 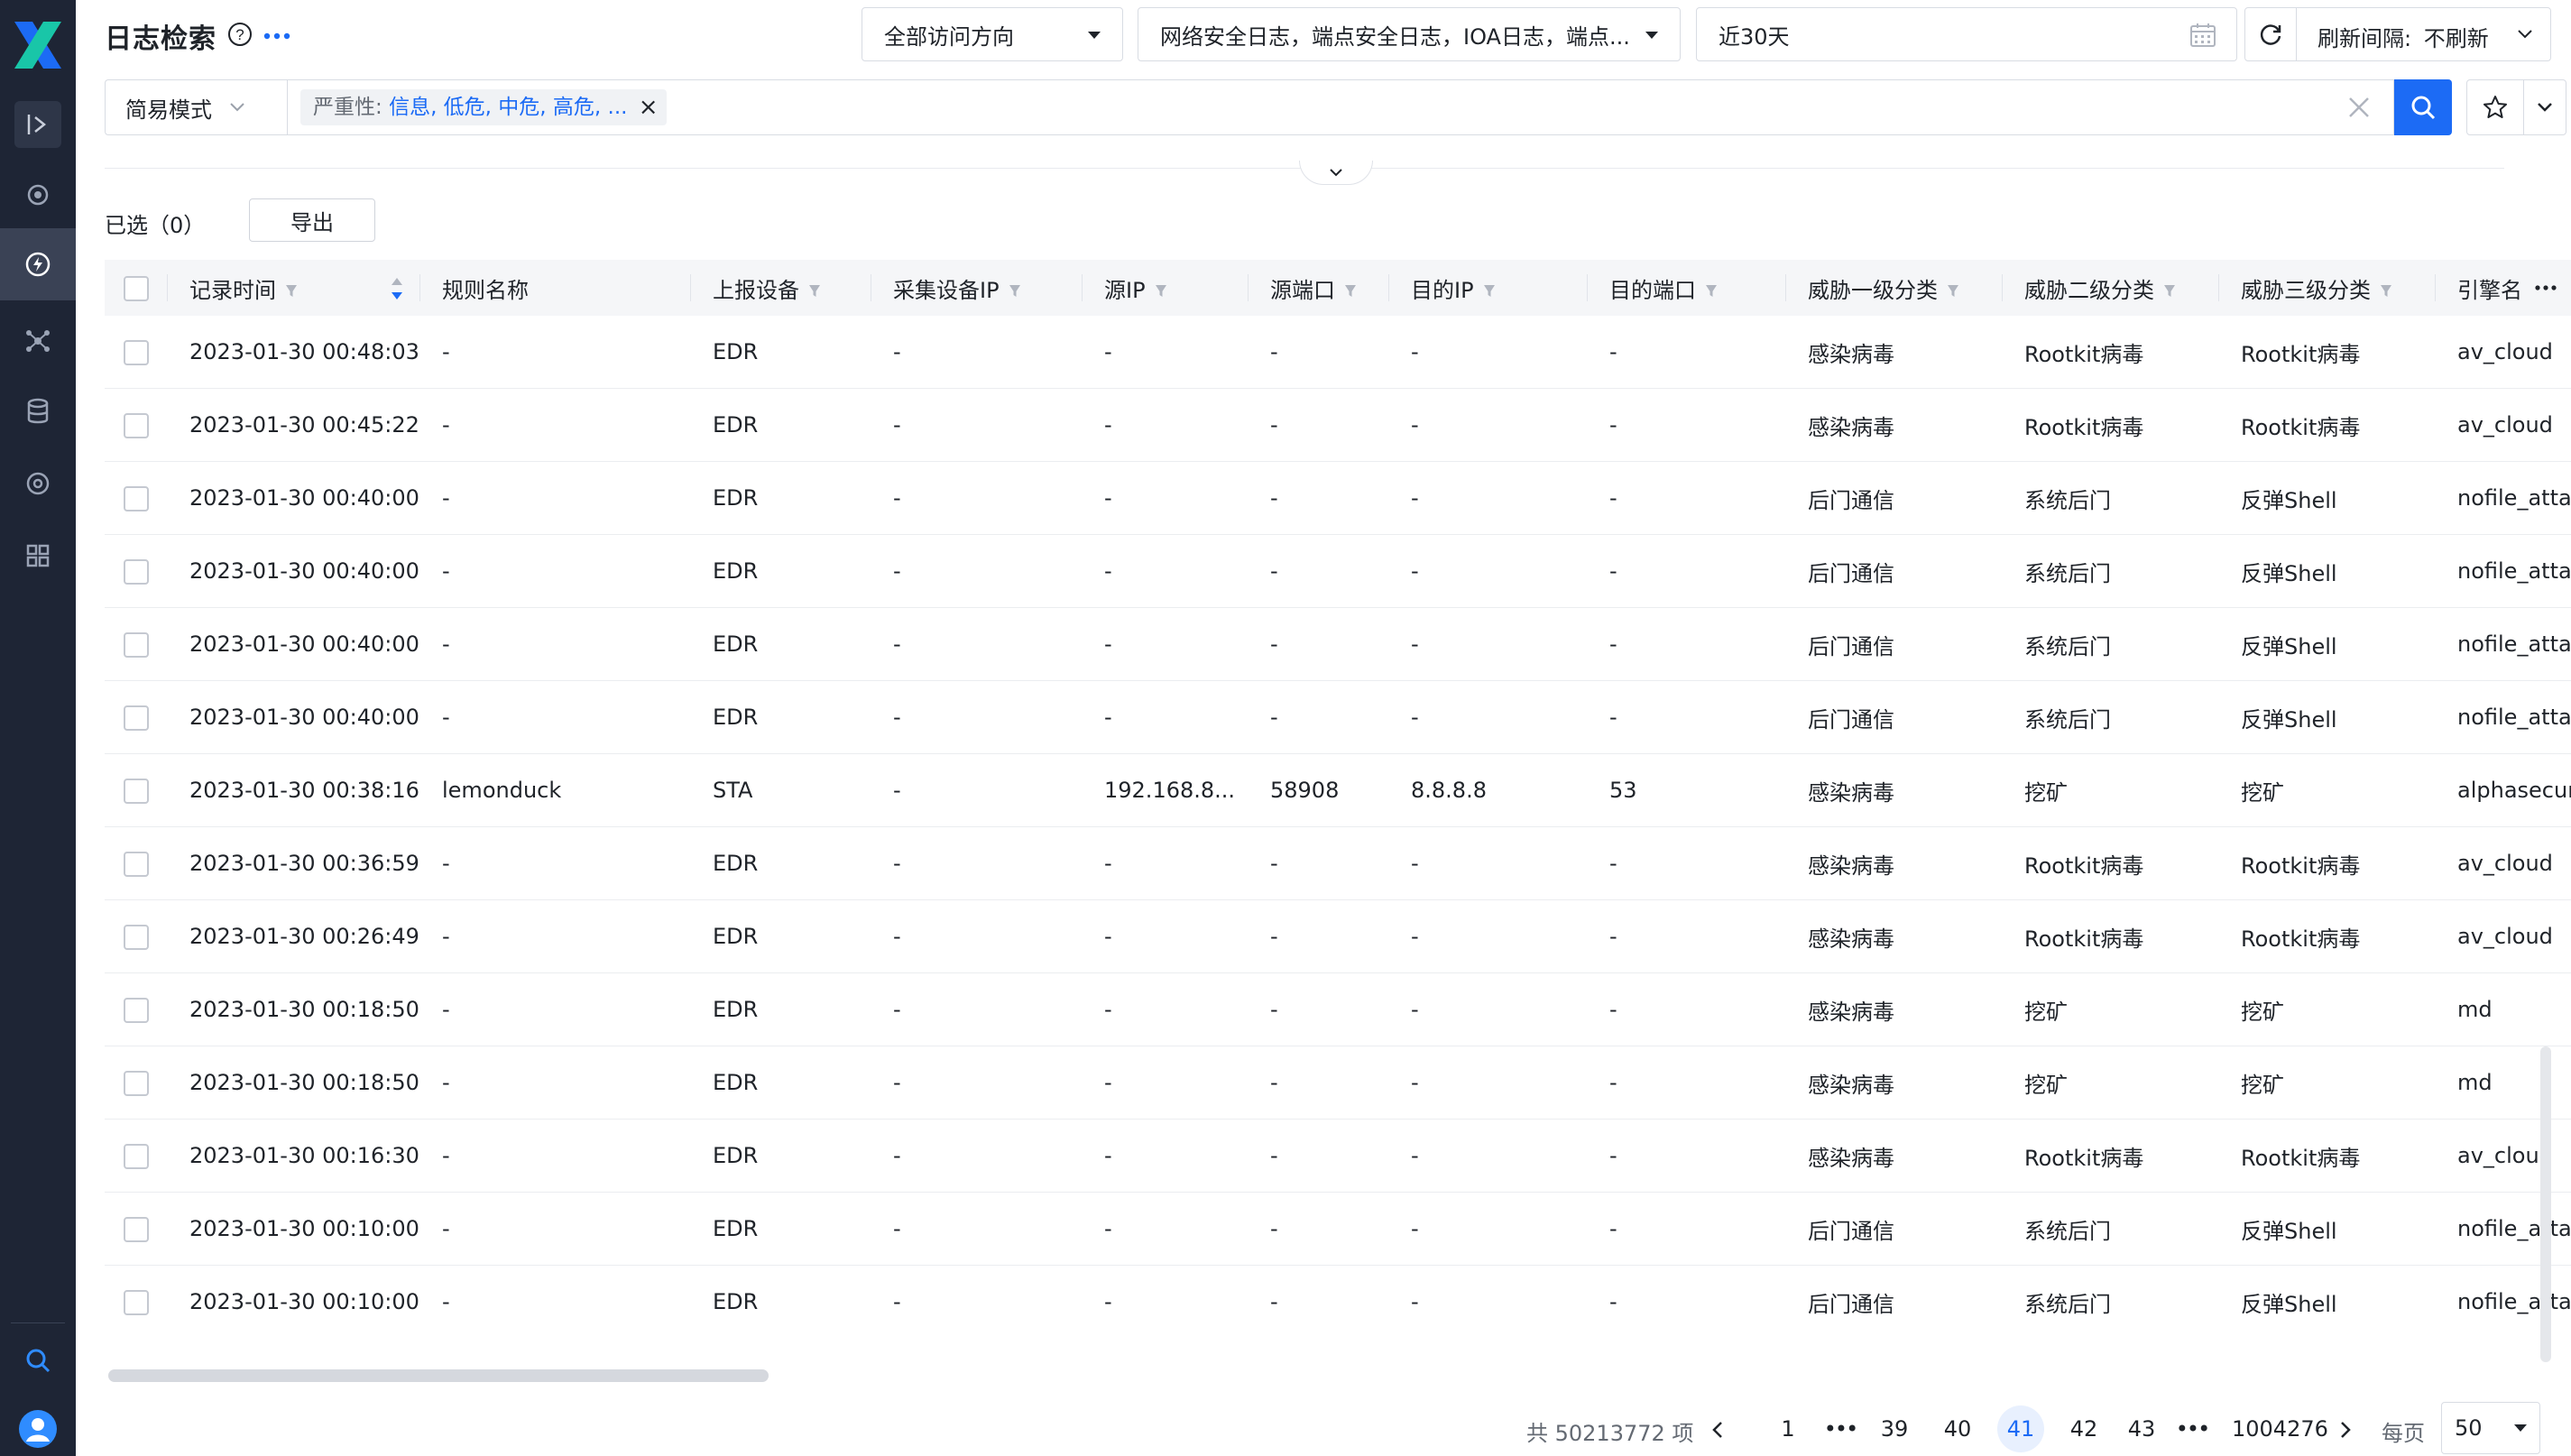 What do you see at coordinates (397, 288) in the screenshot?
I see `sort-icon` at bounding box center [397, 288].